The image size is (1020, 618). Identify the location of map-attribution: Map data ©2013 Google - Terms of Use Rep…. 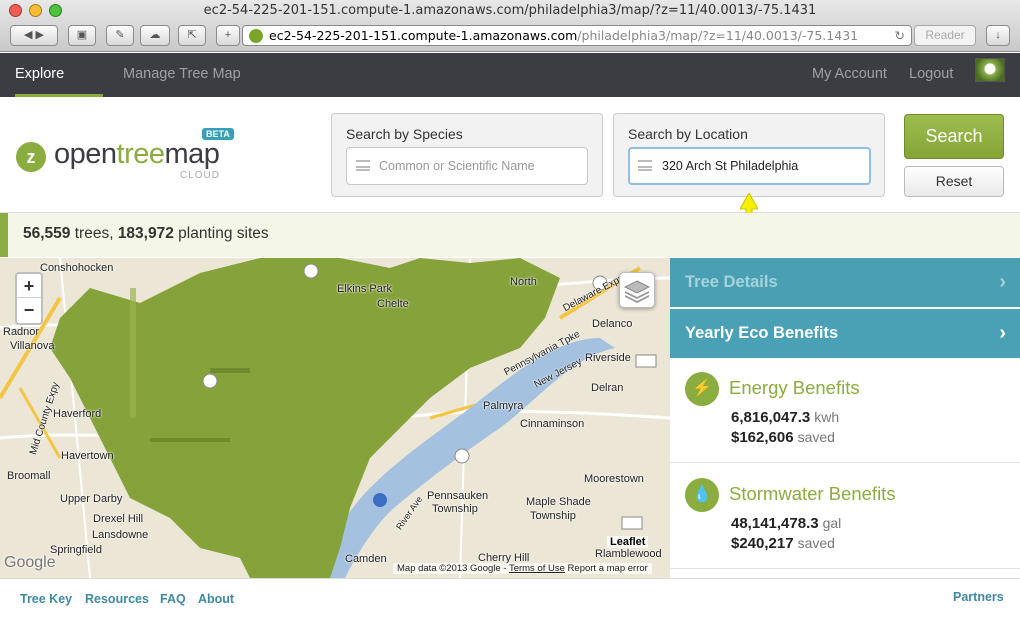
(522, 568).